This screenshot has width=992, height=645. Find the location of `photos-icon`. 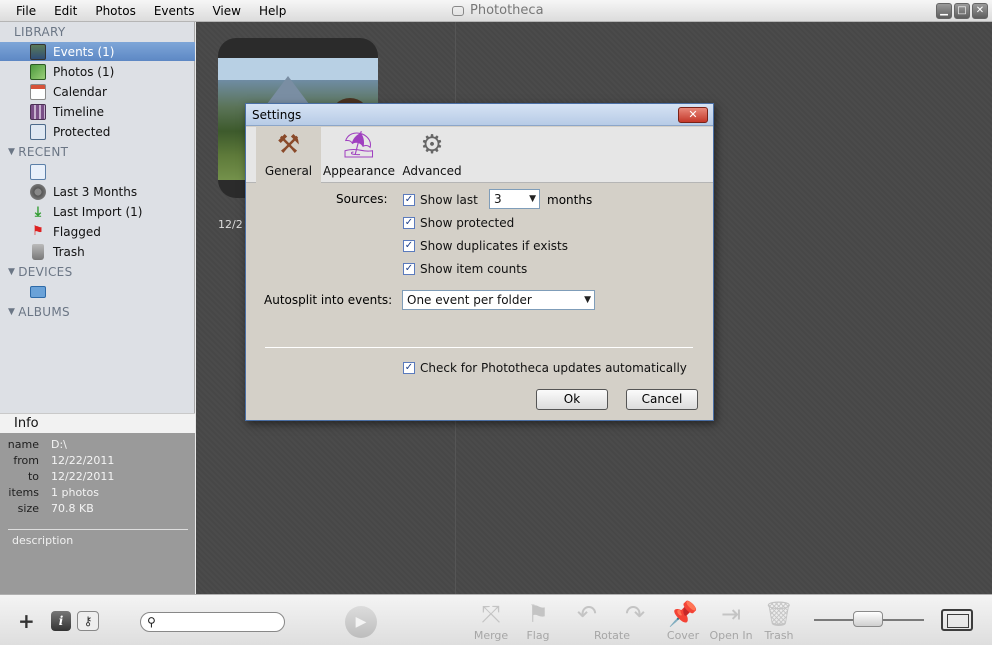

photos-icon is located at coordinates (38, 71).